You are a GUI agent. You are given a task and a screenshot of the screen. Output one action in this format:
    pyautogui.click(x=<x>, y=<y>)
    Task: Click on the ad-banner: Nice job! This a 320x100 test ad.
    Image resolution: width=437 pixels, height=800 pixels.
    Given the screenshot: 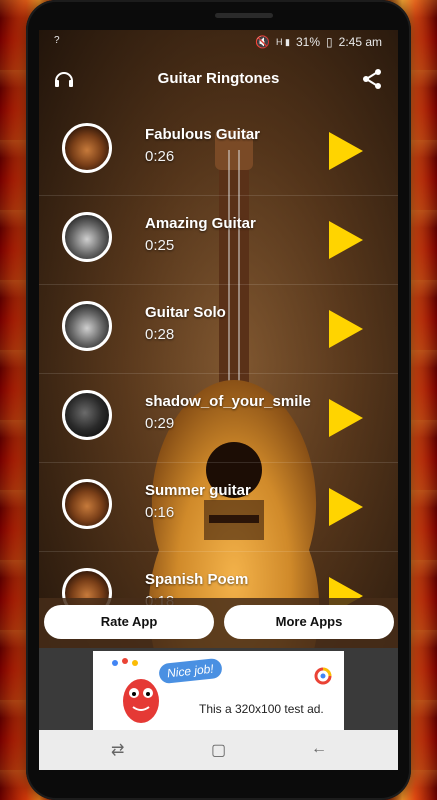 What is the action you would take?
    pyautogui.click(x=218, y=689)
    